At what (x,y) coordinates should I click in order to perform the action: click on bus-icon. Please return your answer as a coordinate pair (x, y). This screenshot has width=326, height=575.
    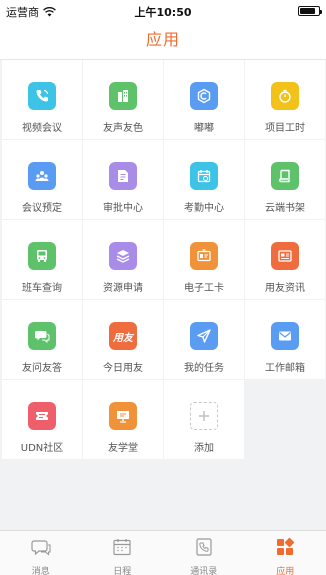
    Looking at the image, I should click on (42, 256).